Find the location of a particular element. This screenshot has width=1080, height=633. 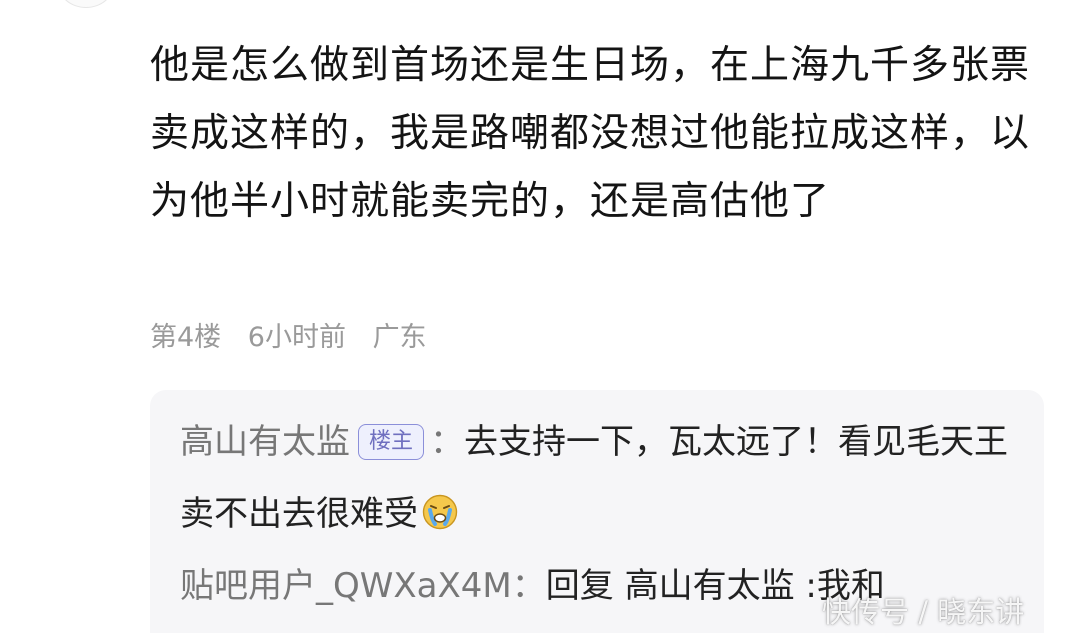

floor-number: 第4楼 is located at coordinates (186, 337).